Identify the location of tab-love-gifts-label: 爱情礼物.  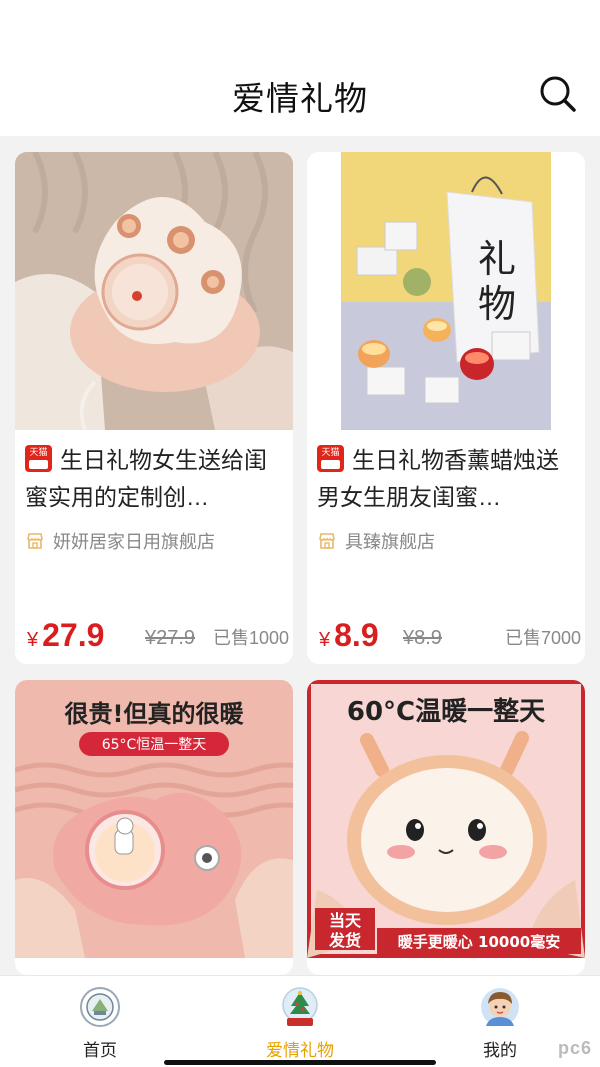
(300, 1050).